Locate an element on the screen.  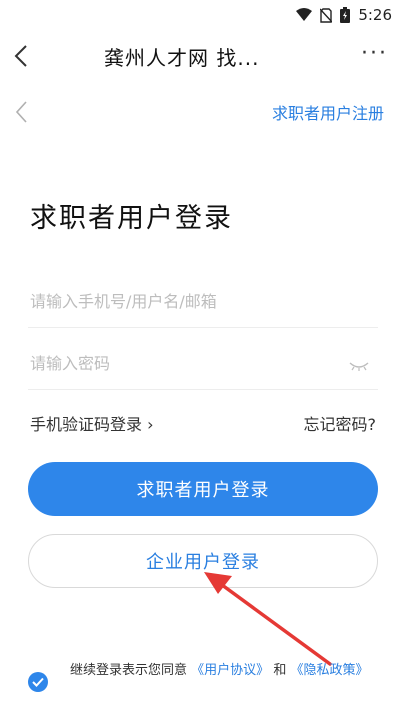
check-icon is located at coordinates (38, 682).